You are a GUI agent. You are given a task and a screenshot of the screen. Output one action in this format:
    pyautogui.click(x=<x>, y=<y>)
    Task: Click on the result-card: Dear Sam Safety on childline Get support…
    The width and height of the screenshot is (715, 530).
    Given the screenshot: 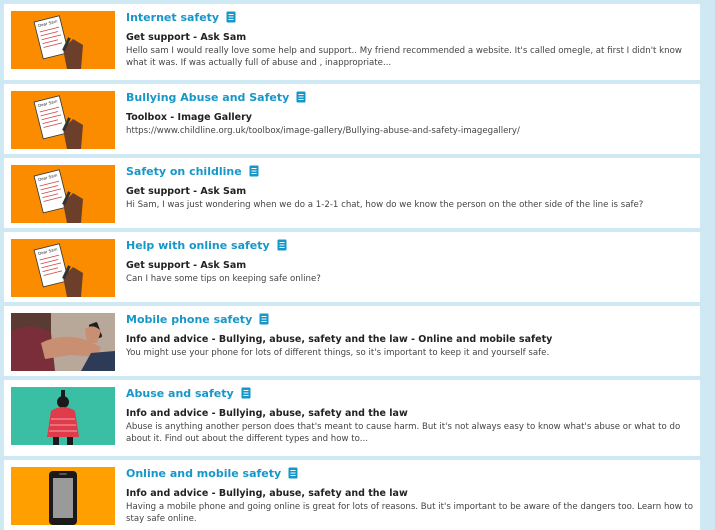 What is the action you would take?
    pyautogui.click(x=352, y=193)
    